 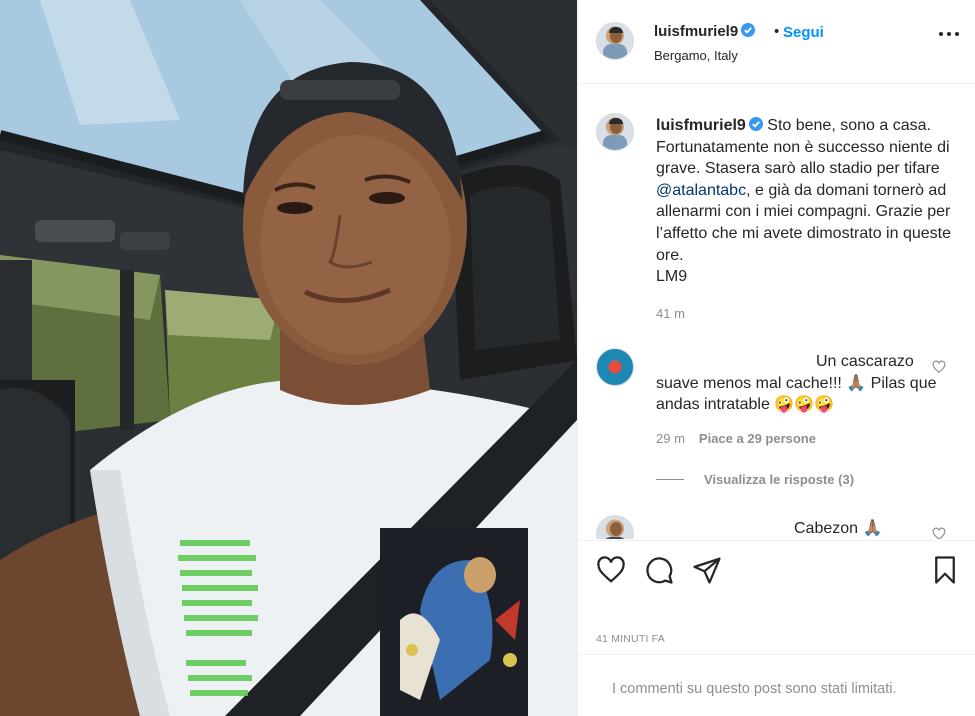 What do you see at coordinates (776, 42) in the screenshot?
I see `post-header: luisfmuriel9 • Segui Bergamo, Italy` at bounding box center [776, 42].